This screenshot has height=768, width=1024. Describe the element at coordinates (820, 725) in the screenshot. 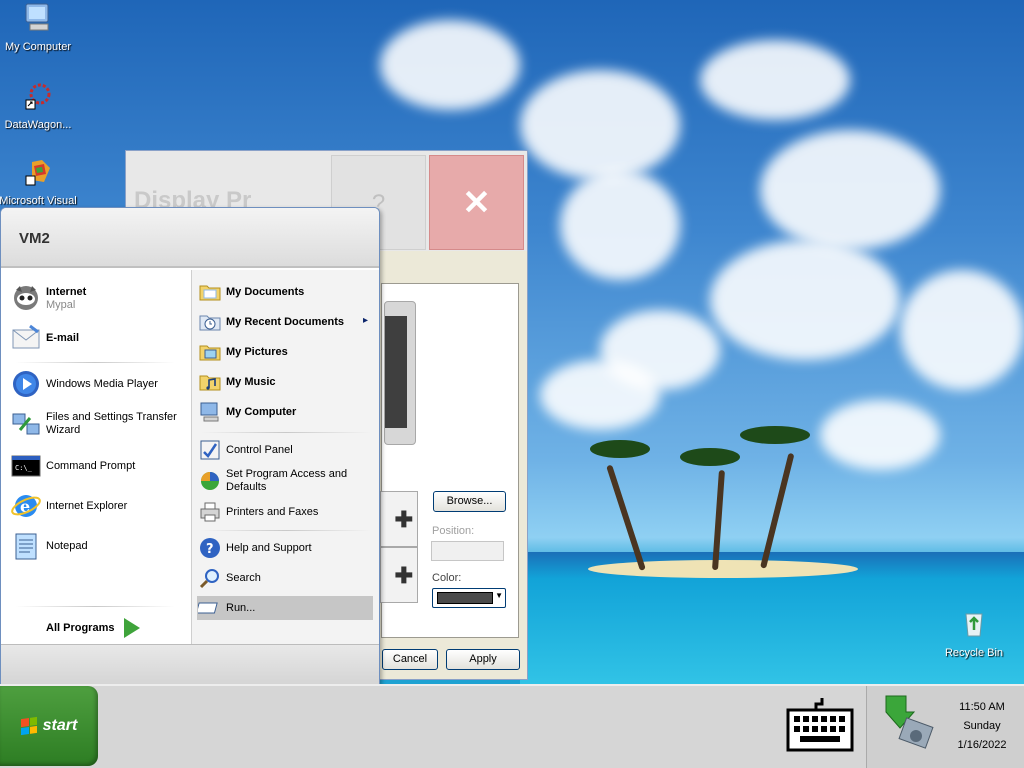

I see `keyboard-icon` at that location.